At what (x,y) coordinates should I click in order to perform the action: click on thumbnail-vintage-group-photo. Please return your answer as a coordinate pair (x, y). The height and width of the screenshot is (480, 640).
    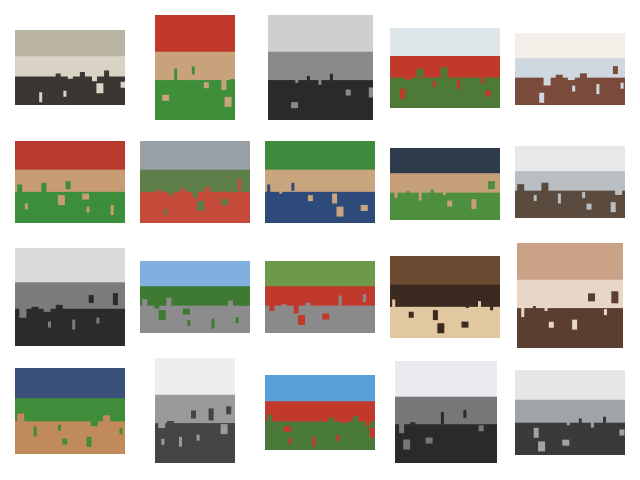
    Looking at the image, I should click on (70, 67).